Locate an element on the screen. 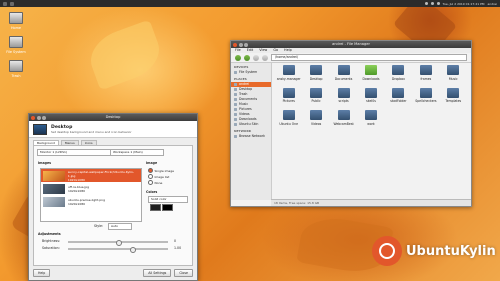 This screenshot has width=500, height=281. up-arrow-icon is located at coordinates (256, 57).